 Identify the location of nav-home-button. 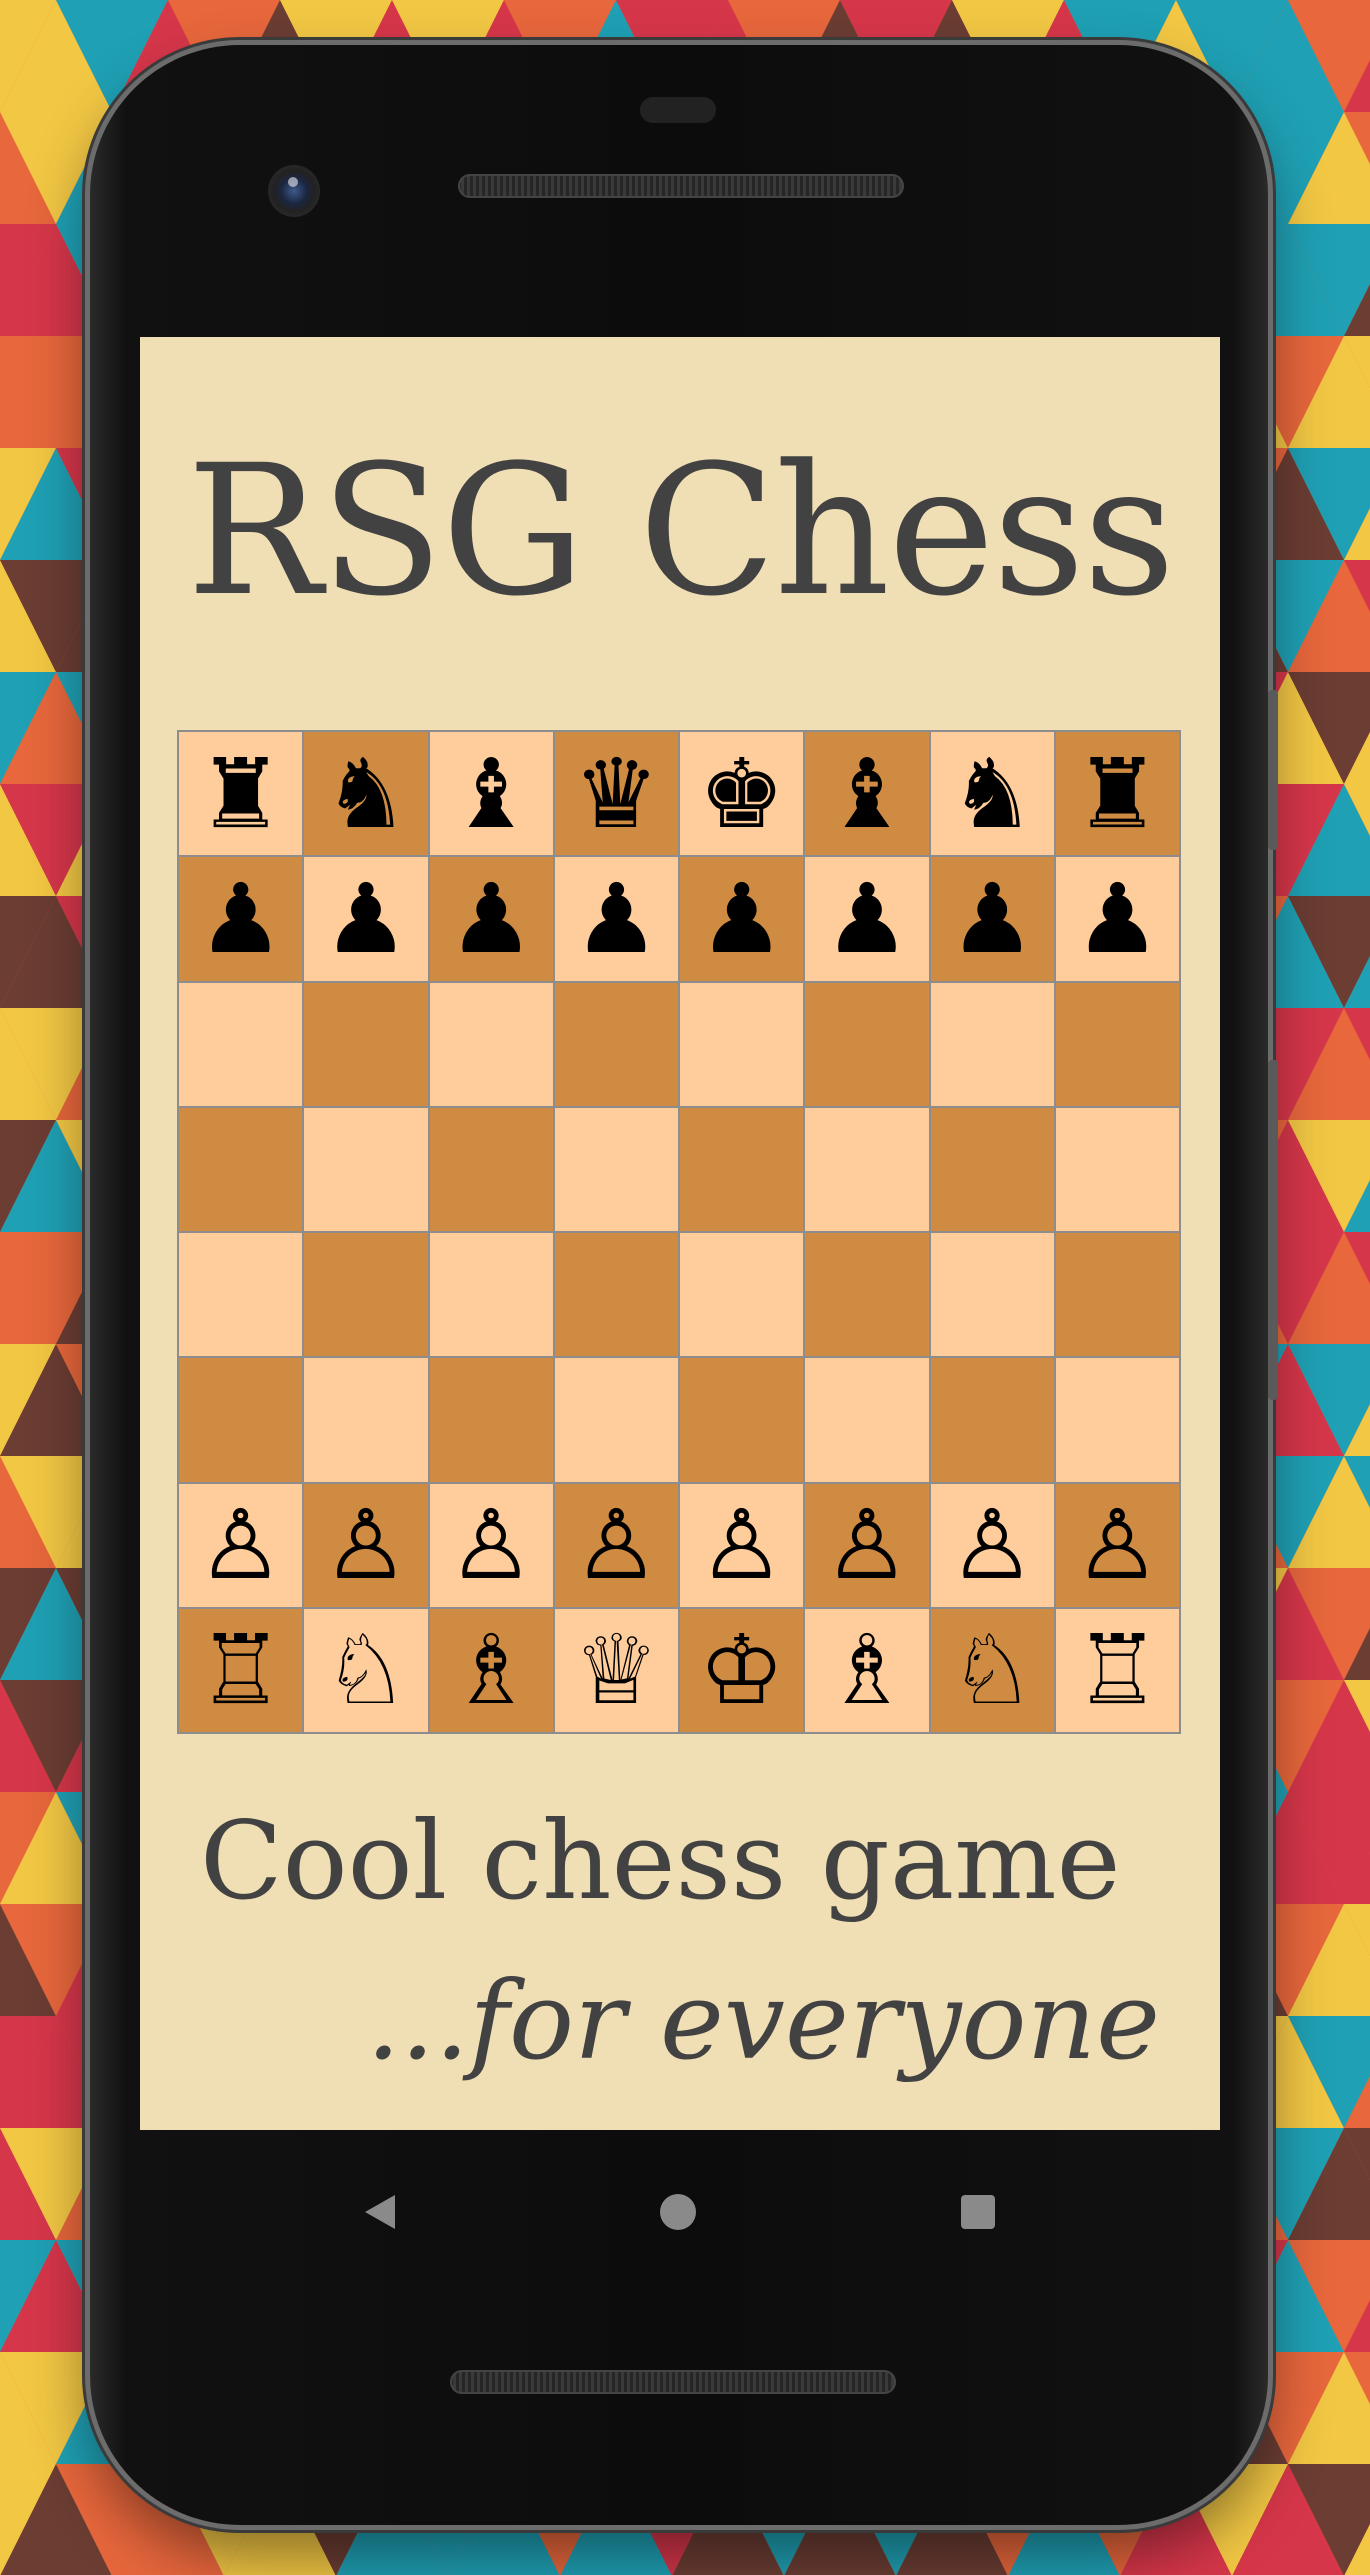
(678, 2212).